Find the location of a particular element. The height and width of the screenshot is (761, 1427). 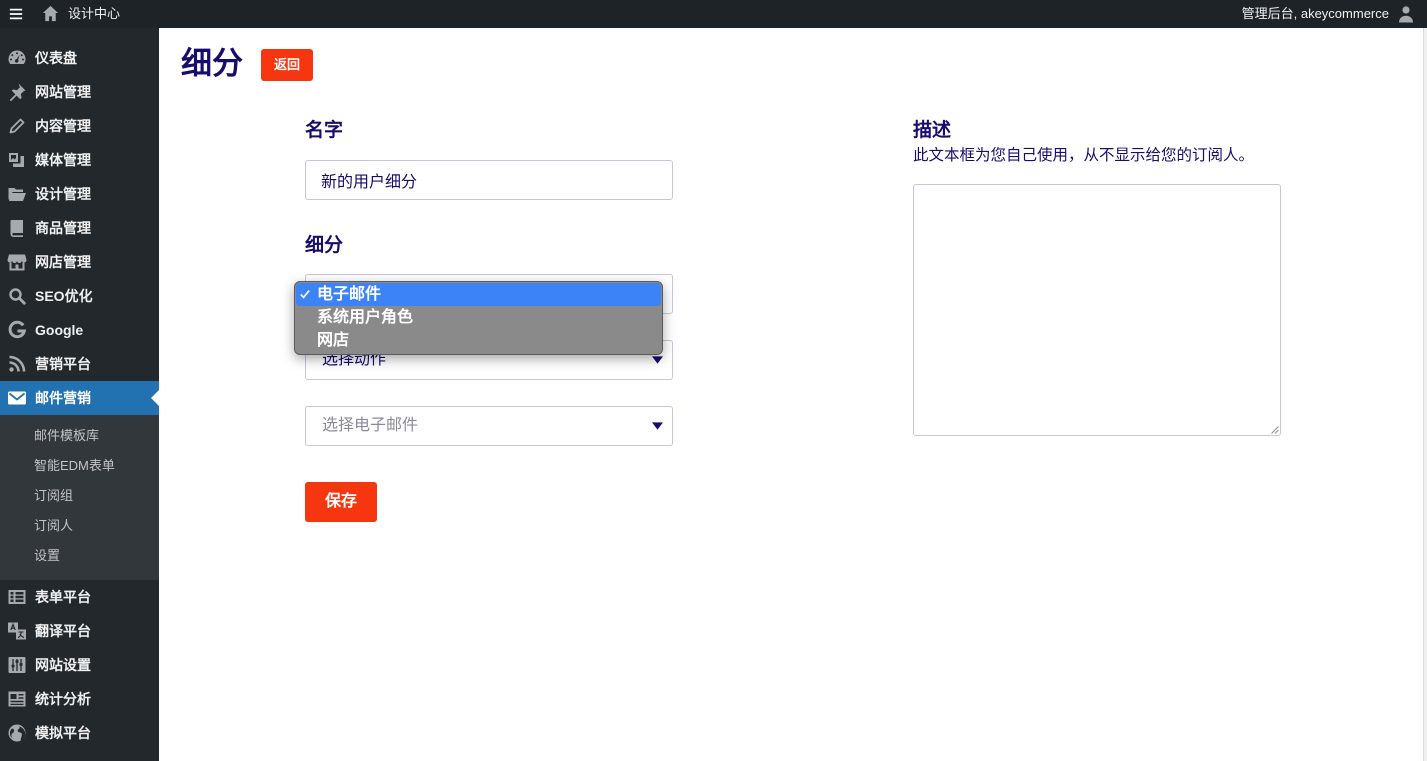

hamburger-icon is located at coordinates (16, 14).